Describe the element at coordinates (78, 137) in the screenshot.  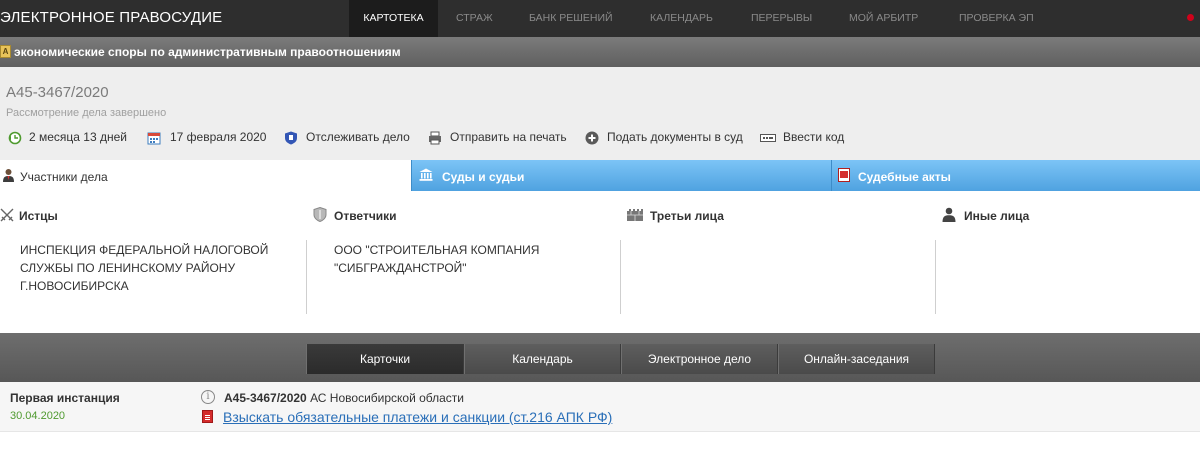
I see `case-duration: 2 месяца 13 дней` at that location.